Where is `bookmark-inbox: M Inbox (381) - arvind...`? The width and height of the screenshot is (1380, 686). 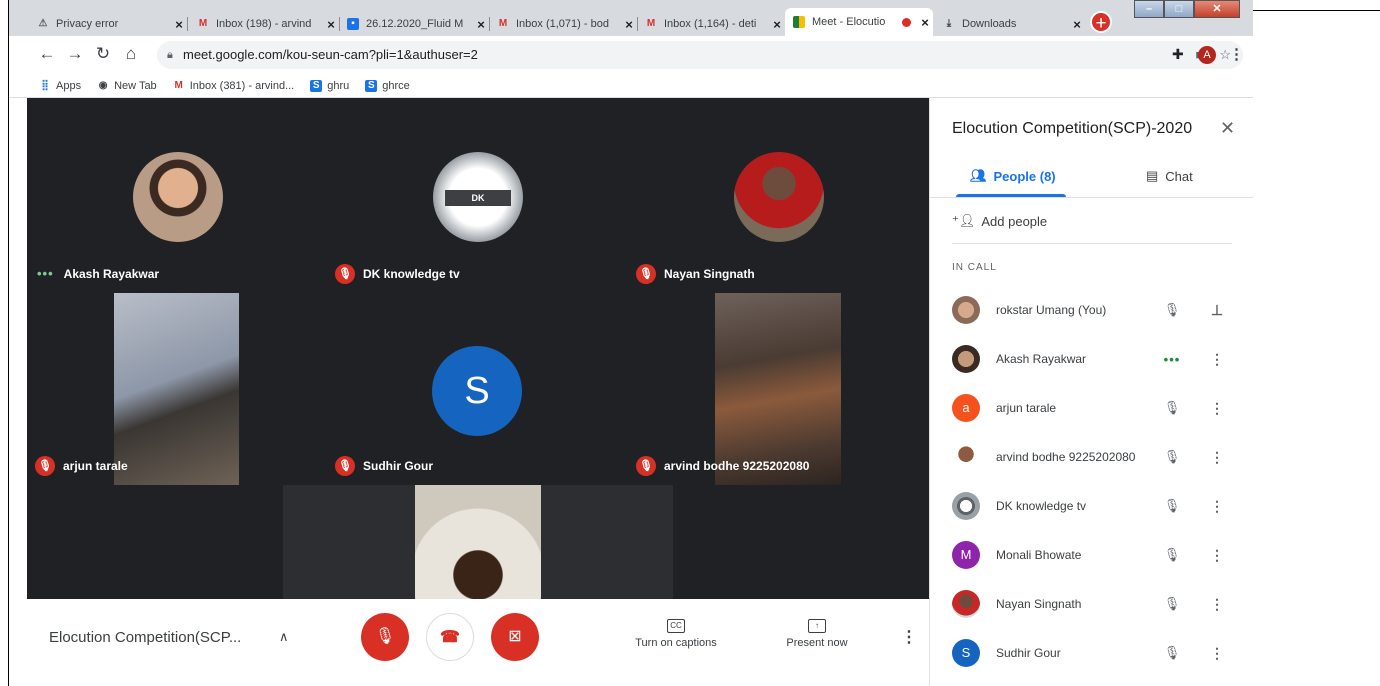
bookmark-inbox: M Inbox (381) - arvind... is located at coordinates (234, 86).